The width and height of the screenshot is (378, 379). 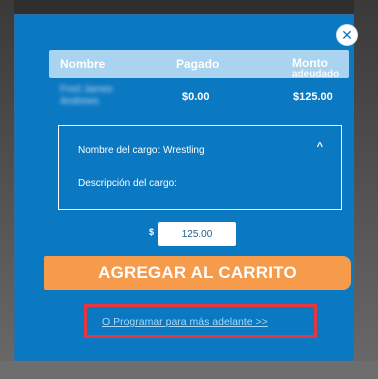 I want to click on chevron-up-icon: ^, so click(x=320, y=147).